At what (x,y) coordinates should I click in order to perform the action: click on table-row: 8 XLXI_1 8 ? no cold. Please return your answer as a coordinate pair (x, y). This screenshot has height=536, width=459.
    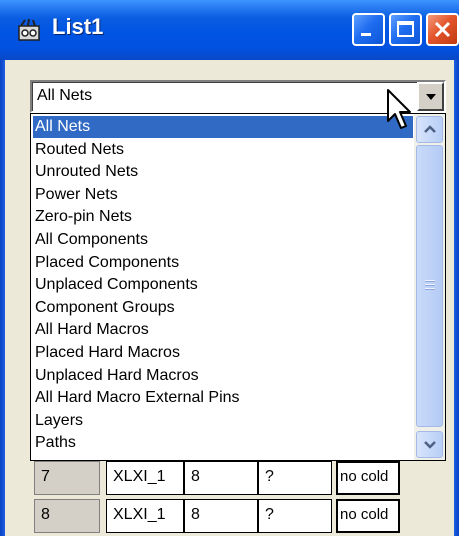
    Looking at the image, I should click on (238, 517).